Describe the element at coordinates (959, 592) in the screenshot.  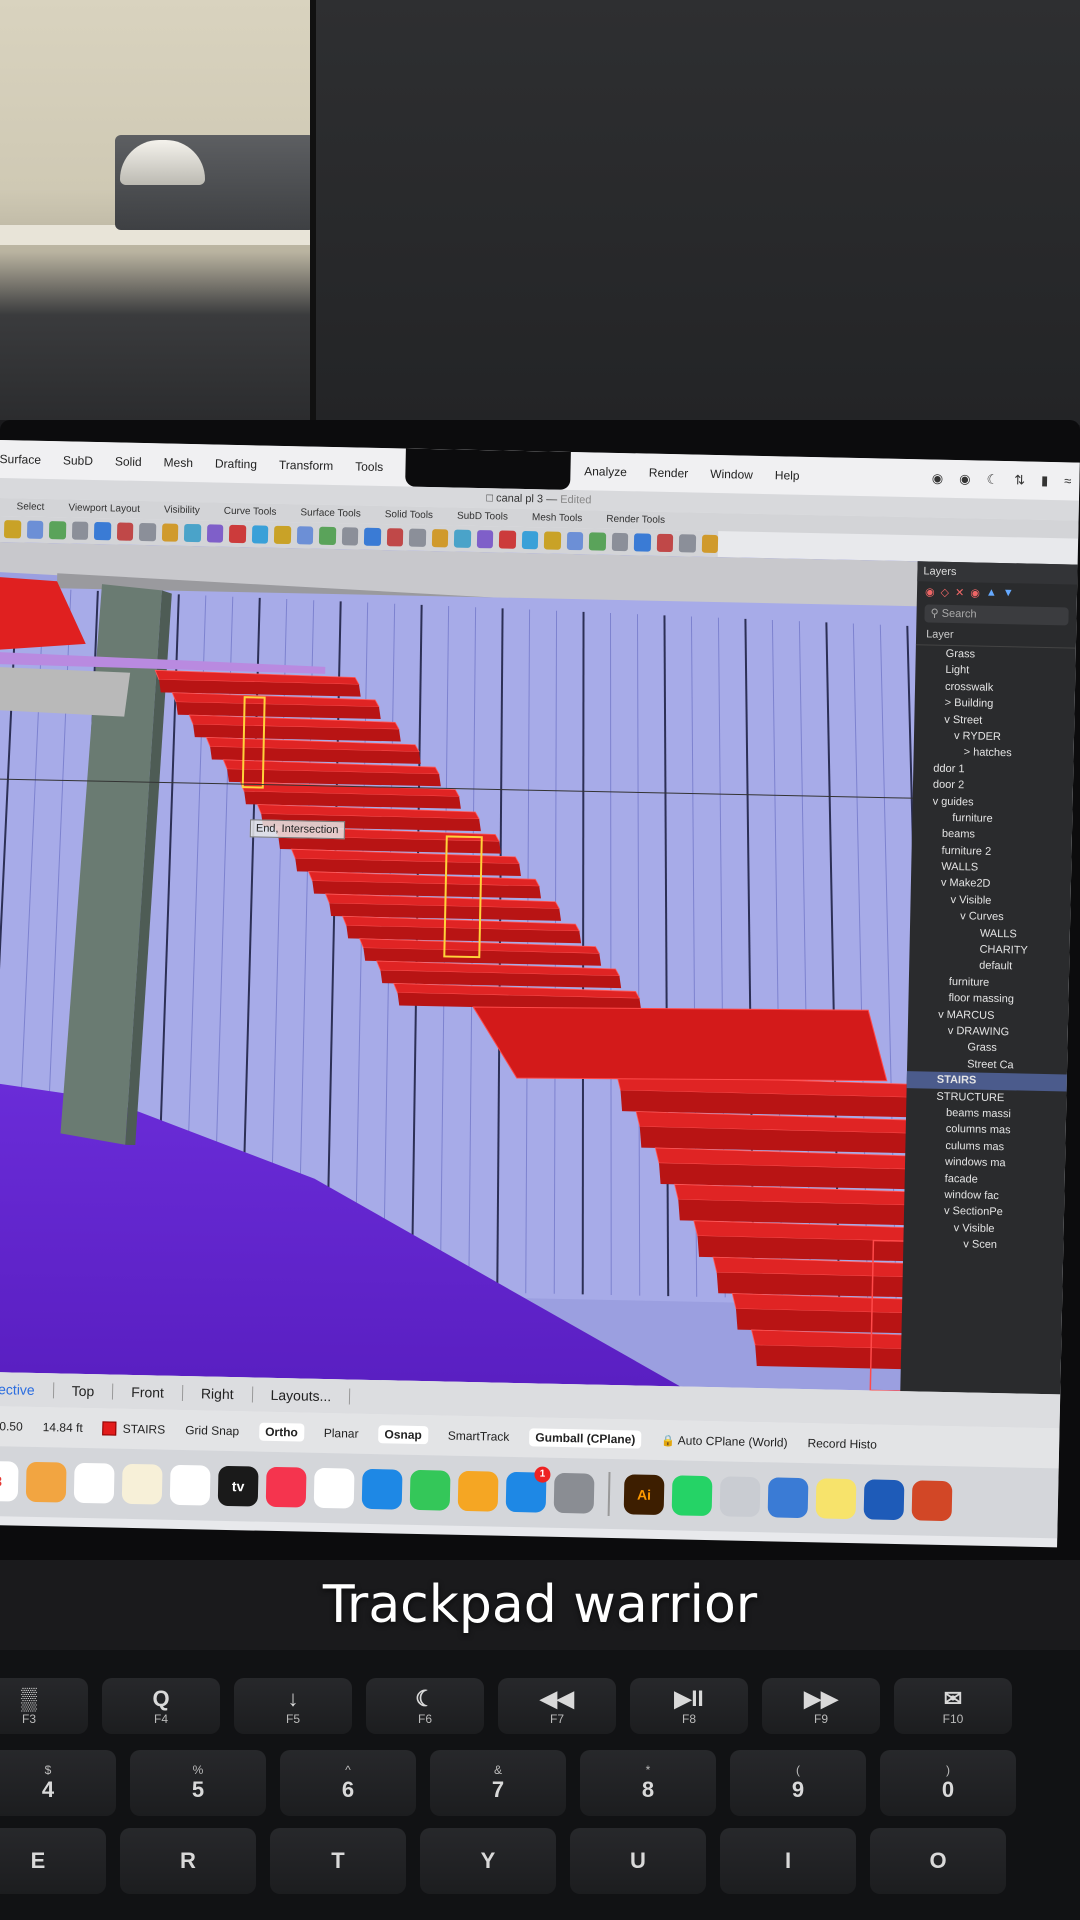
I see `delete-layer-icon: ✕` at that location.